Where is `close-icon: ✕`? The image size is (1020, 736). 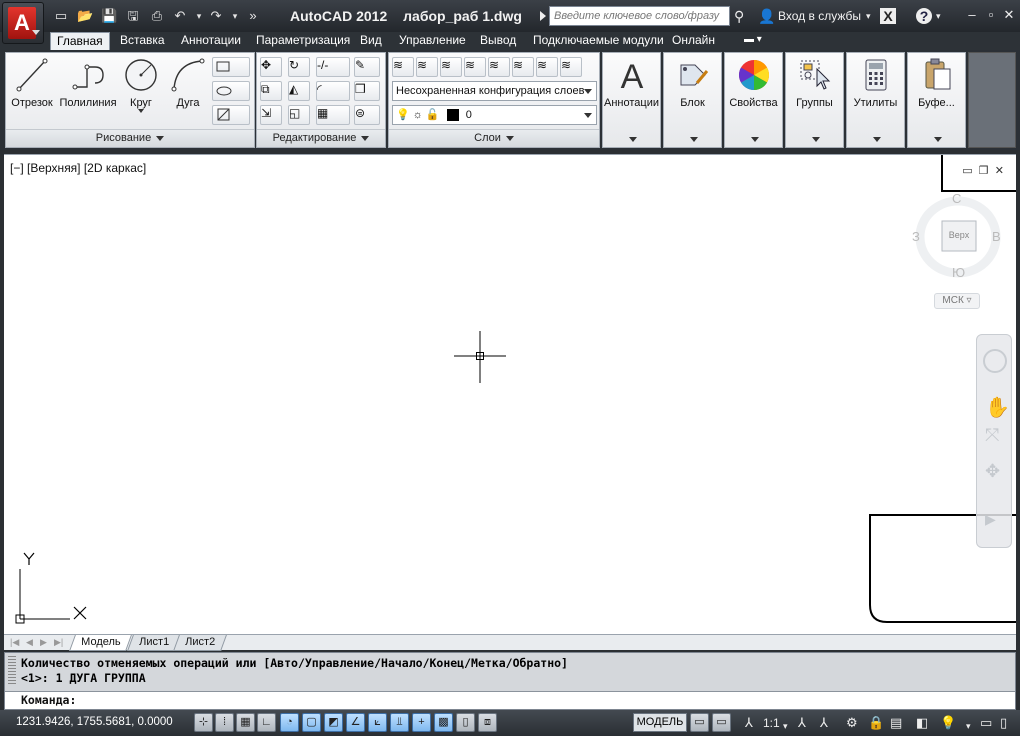
close-icon: ✕ is located at coordinates (1009, 15).